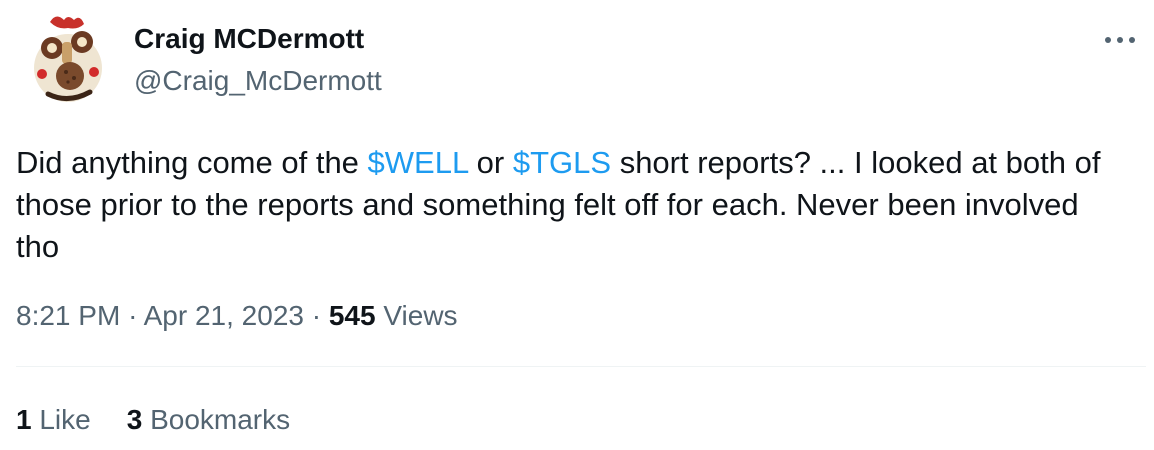  I want to click on views-label: Views, so click(420, 315).